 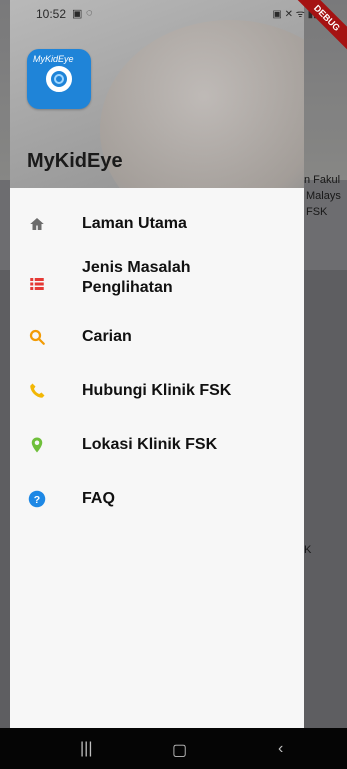 I want to click on app-logo: MyKidEye, so click(x=59, y=79).